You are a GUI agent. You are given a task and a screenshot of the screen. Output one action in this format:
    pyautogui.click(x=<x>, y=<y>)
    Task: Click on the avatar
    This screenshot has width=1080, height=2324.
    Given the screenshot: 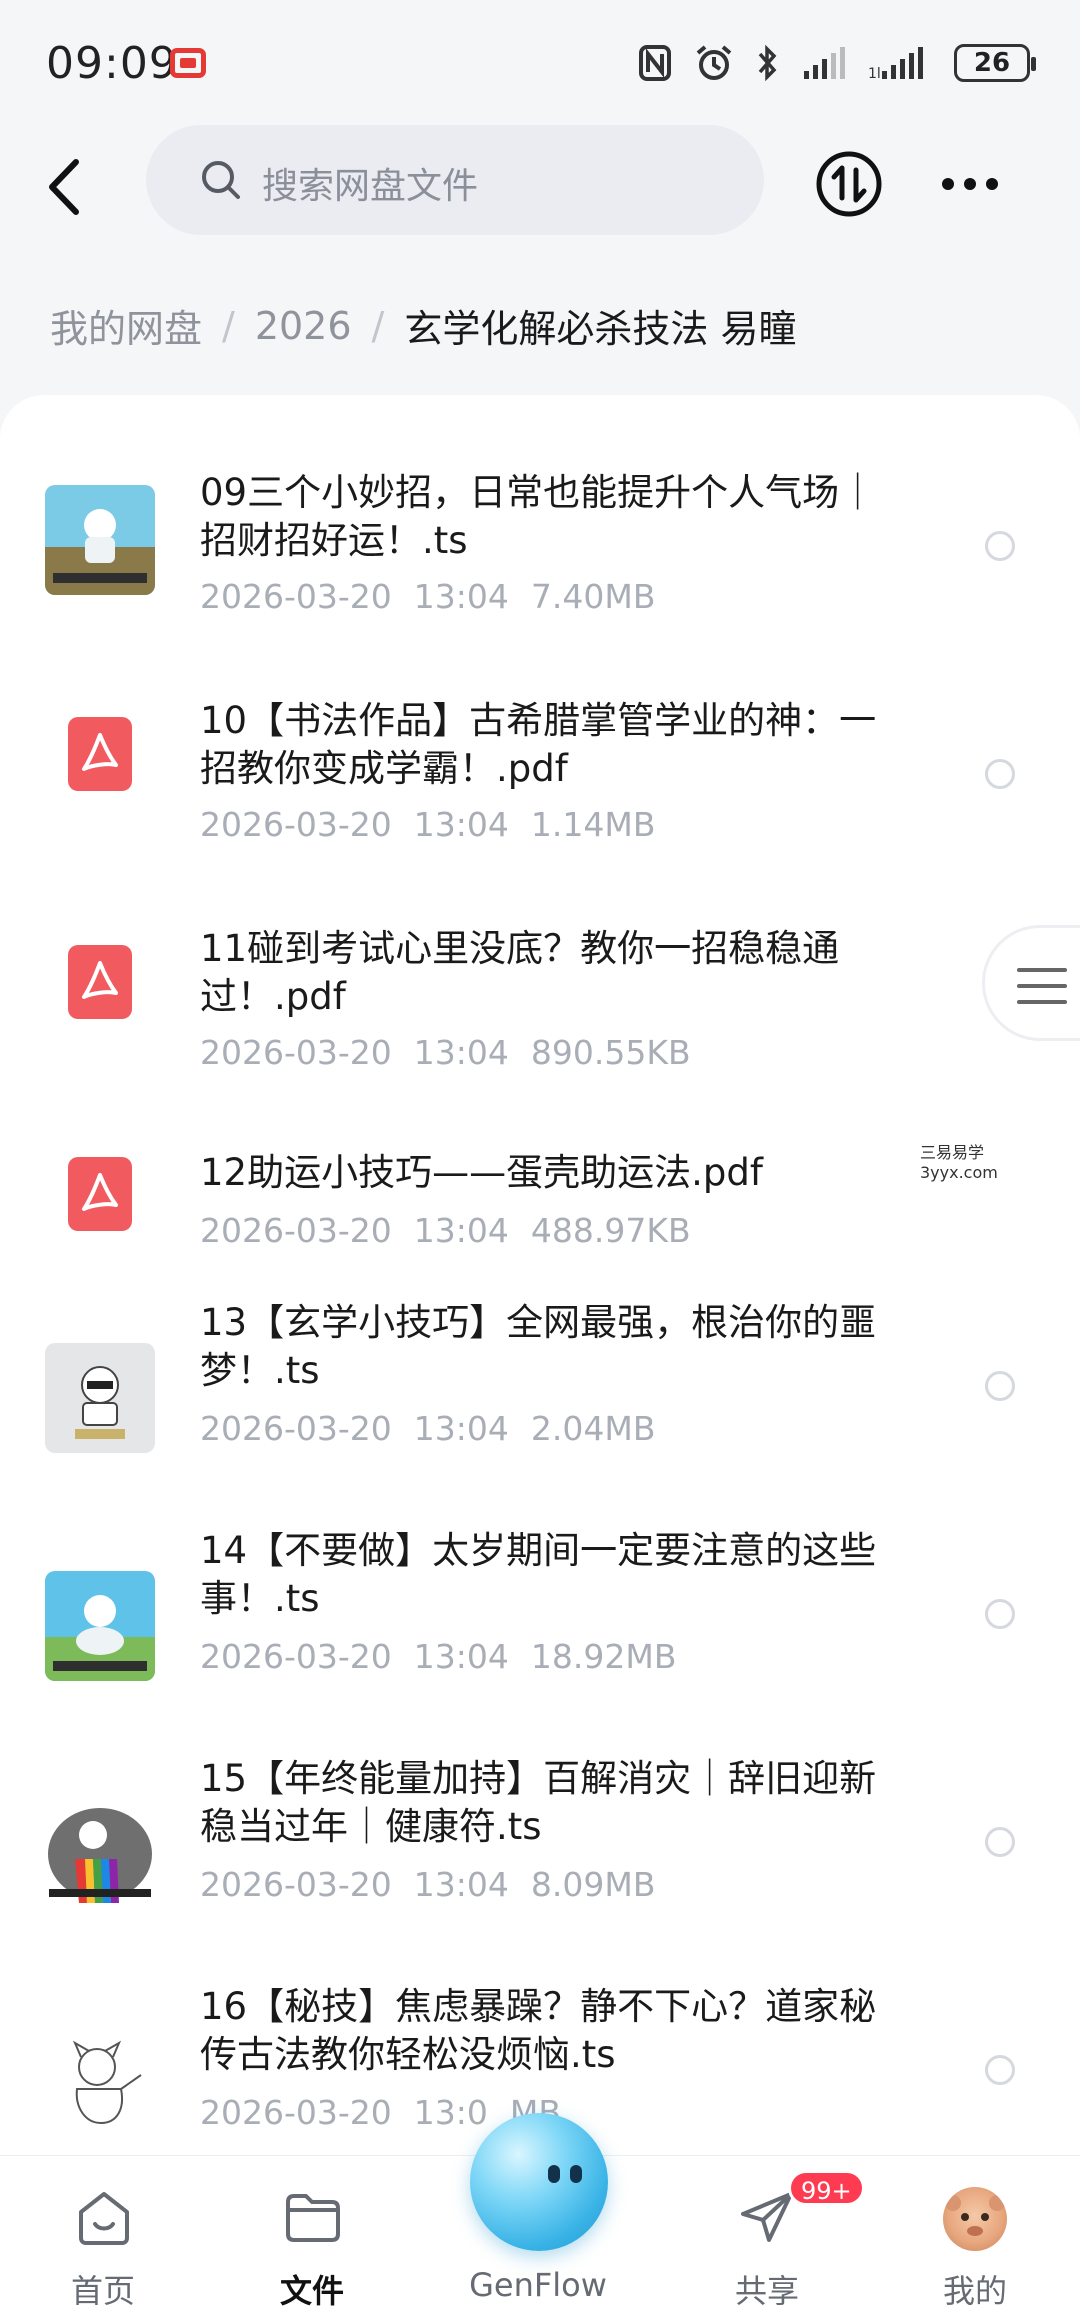 What is the action you would take?
    pyautogui.click(x=975, y=2219)
    